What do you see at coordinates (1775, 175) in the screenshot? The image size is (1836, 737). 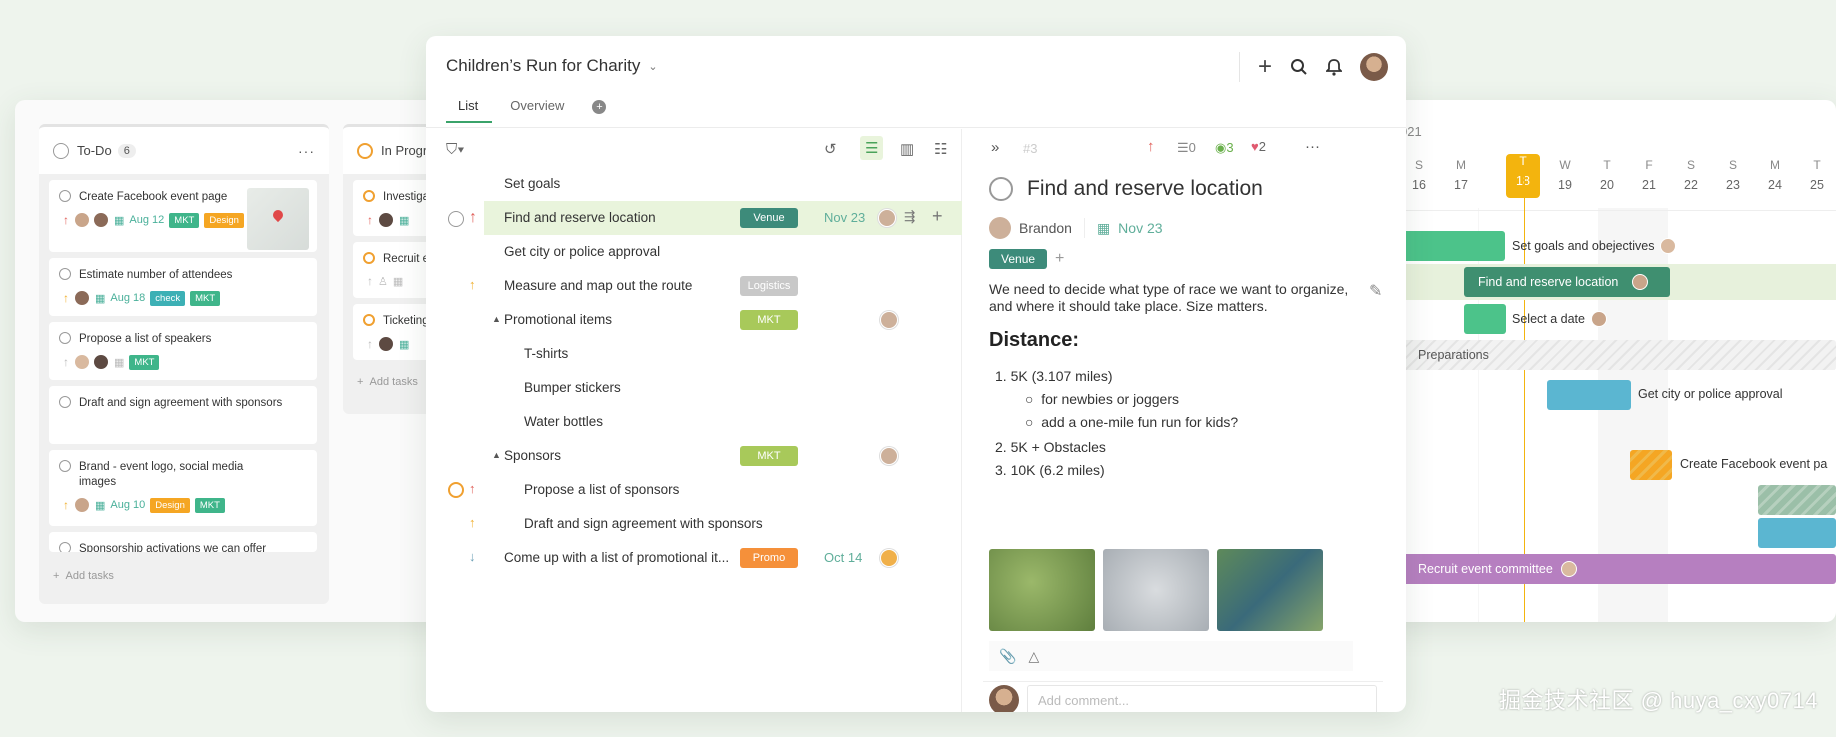 I see `gantt-day: M 24` at bounding box center [1775, 175].